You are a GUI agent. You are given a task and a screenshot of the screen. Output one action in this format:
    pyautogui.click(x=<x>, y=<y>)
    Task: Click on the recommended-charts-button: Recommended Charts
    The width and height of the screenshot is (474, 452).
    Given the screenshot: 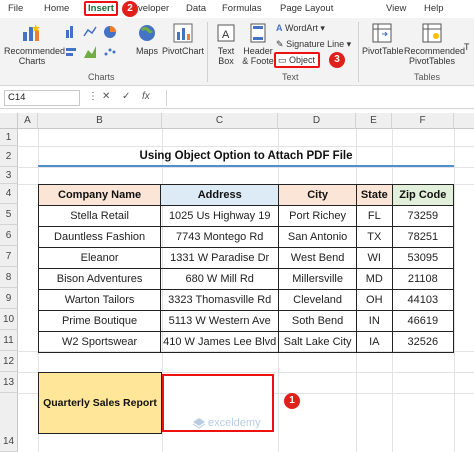 What is the action you would take?
    pyautogui.click(x=34, y=44)
    